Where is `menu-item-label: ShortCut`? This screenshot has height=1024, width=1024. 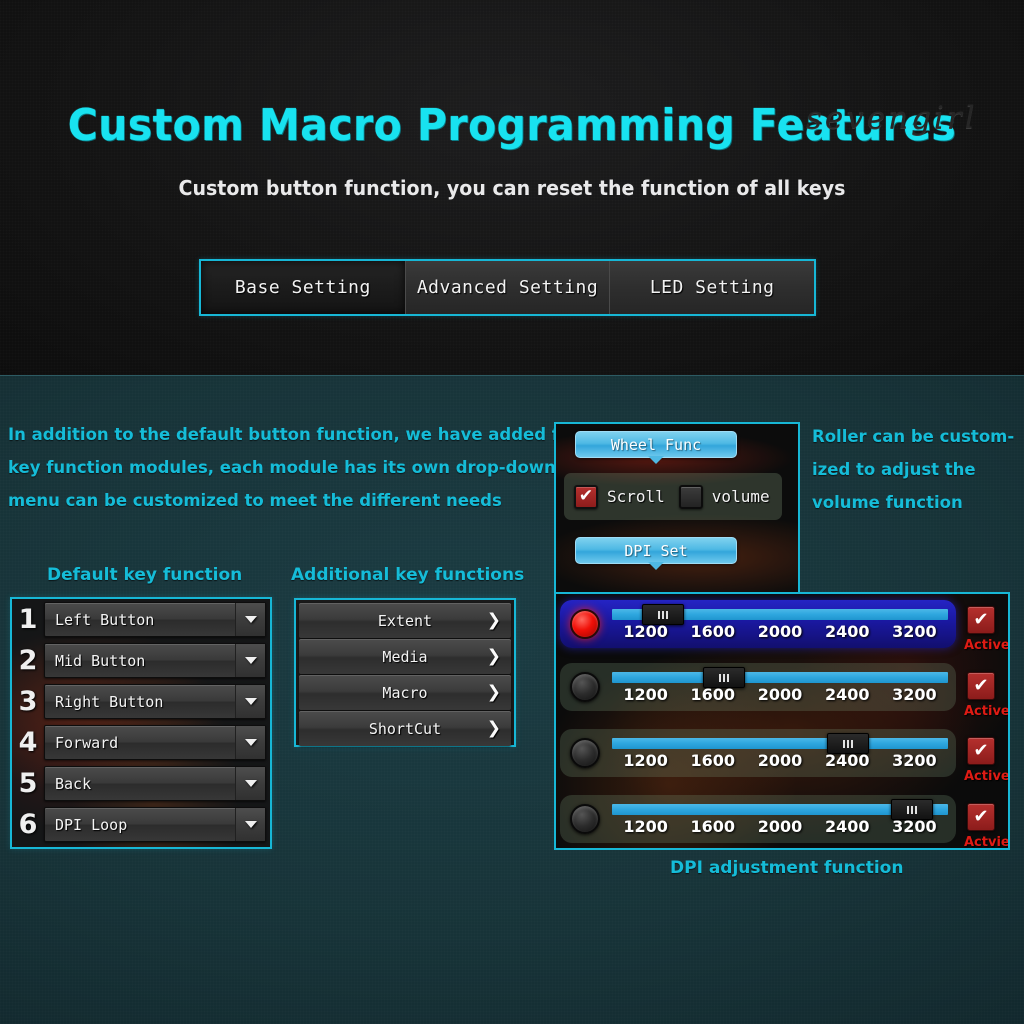
menu-item-label: ShortCut is located at coordinates (405, 728).